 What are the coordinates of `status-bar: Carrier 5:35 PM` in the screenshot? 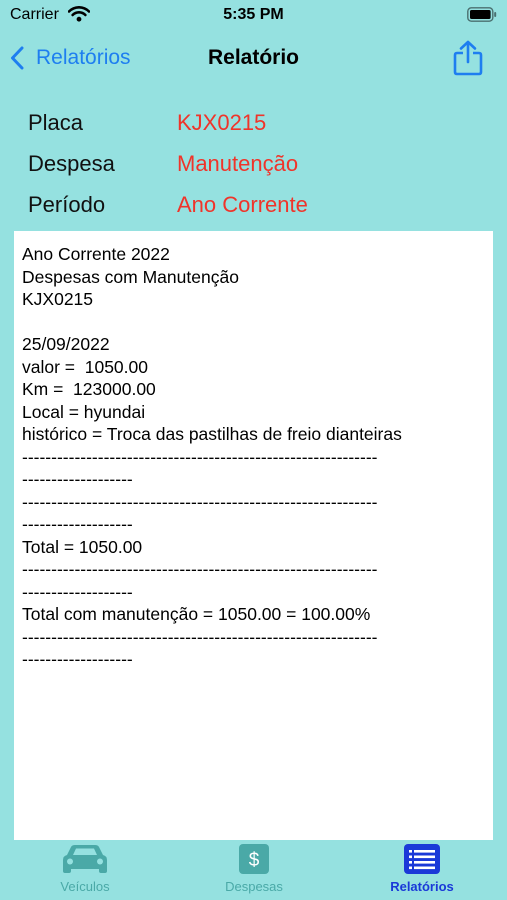 It's located at (253, 16).